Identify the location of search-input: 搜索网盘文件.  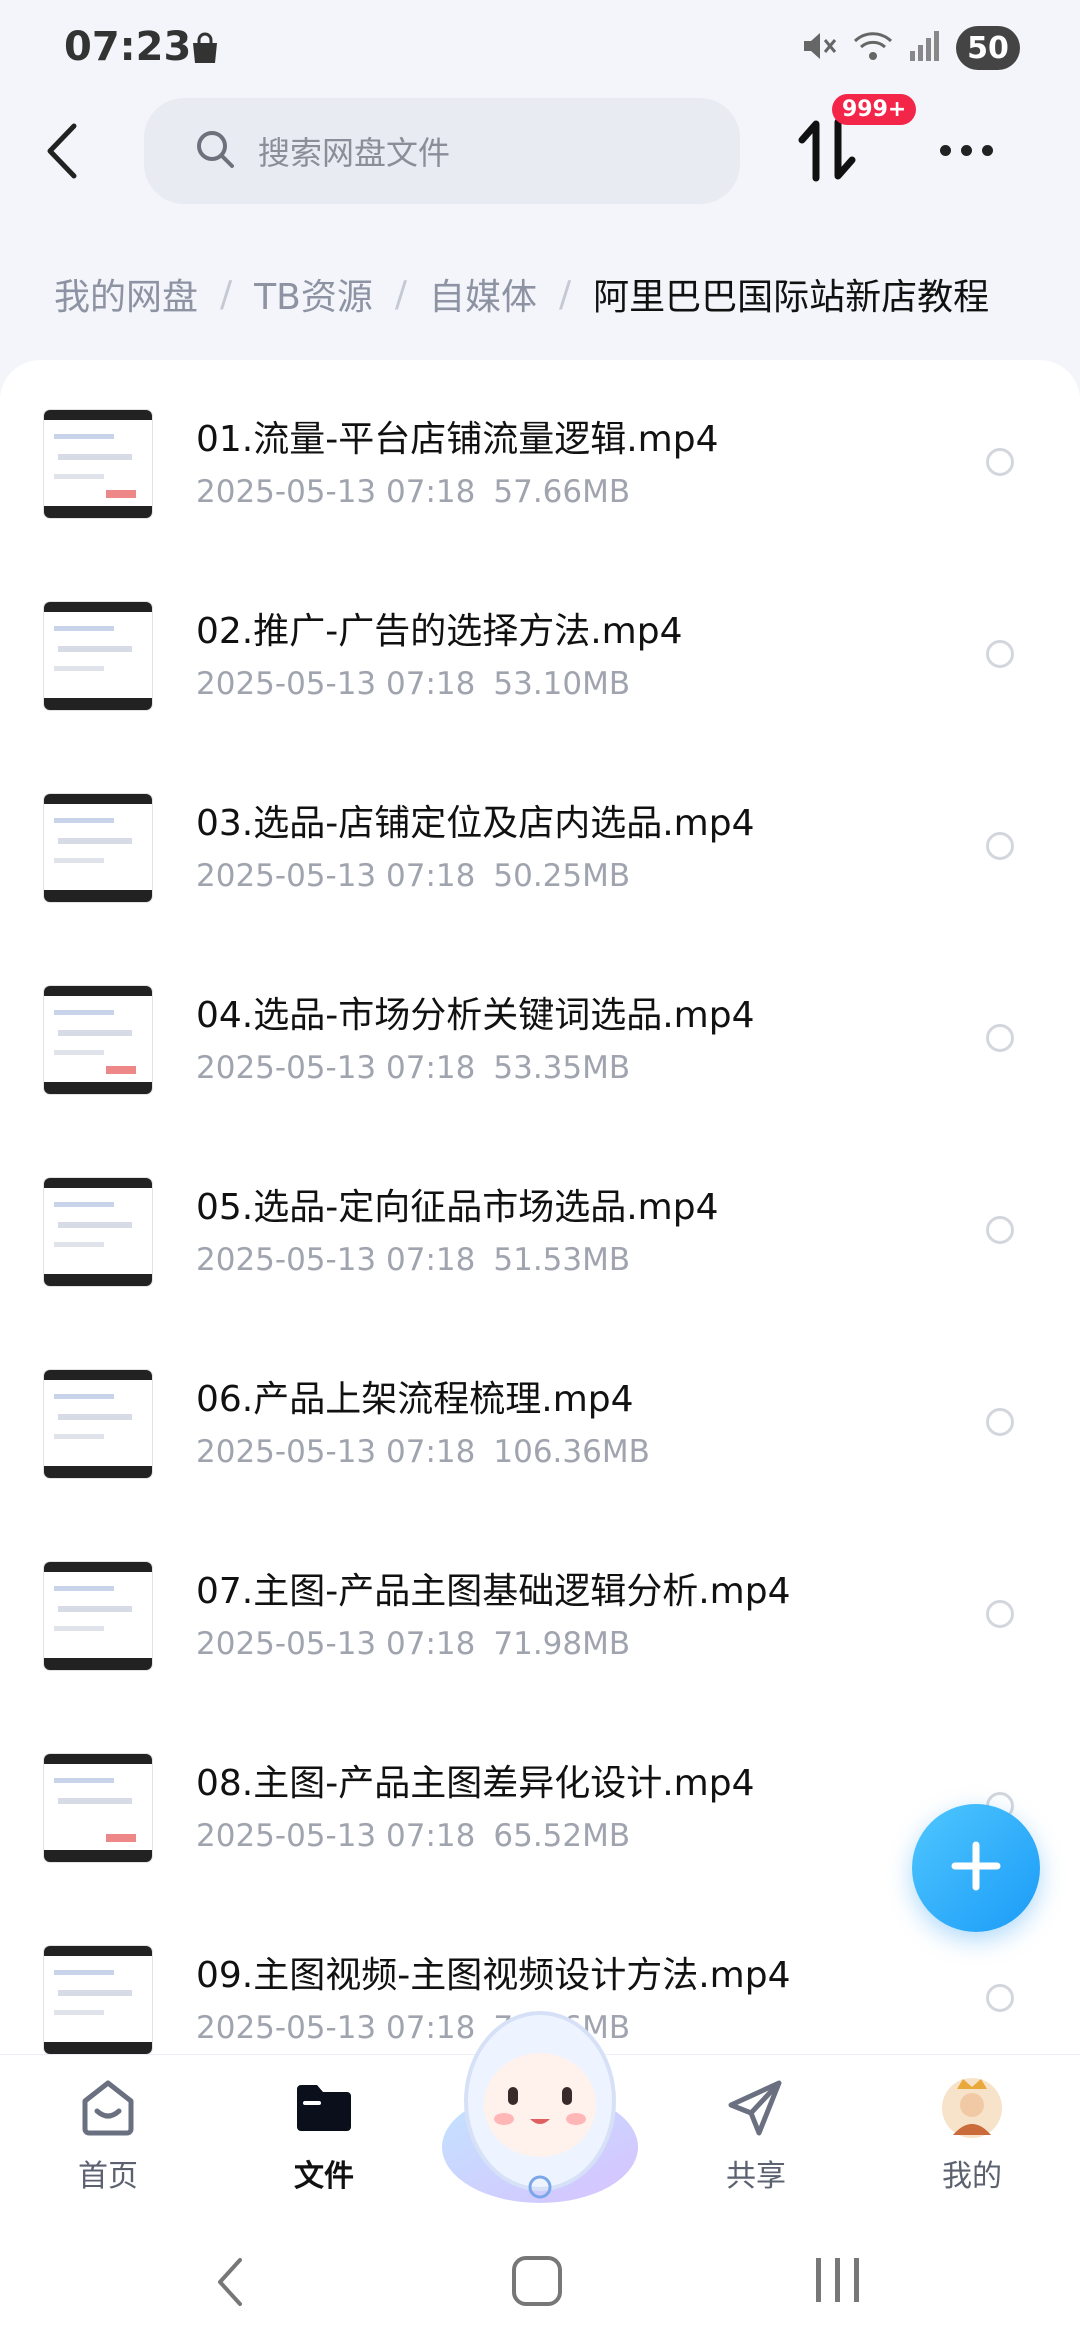
(442, 151).